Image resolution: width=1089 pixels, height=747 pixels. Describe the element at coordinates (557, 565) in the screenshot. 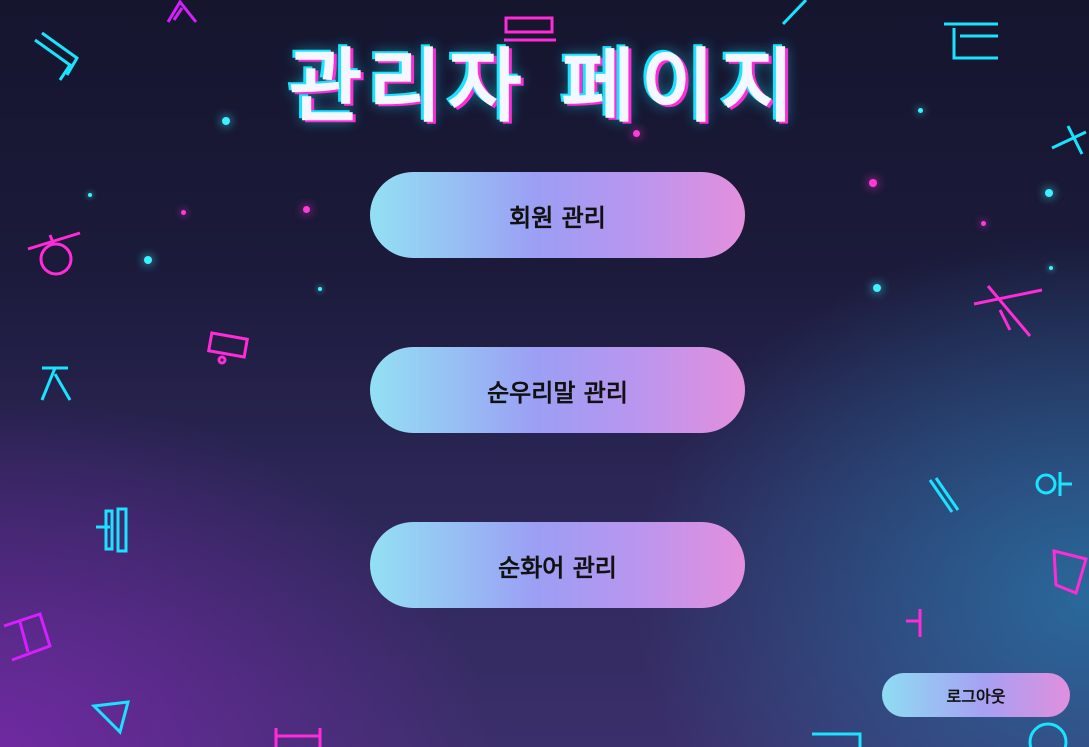

I see `pure-phrase-management-button: 순화어 관리` at that location.